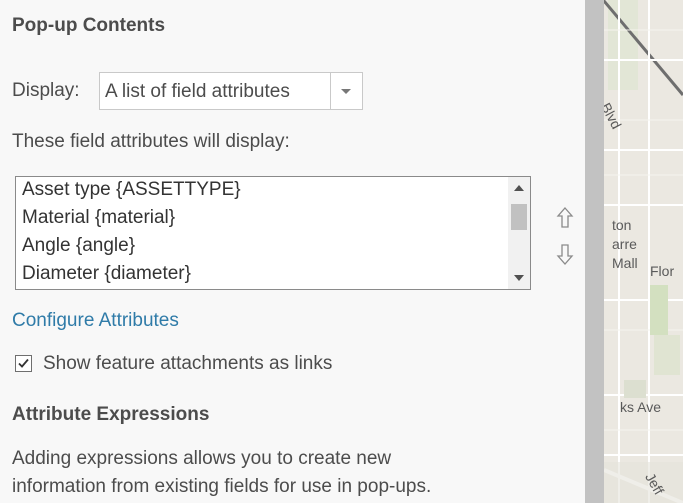  I want to click on checkmark-icon, so click(23, 363).